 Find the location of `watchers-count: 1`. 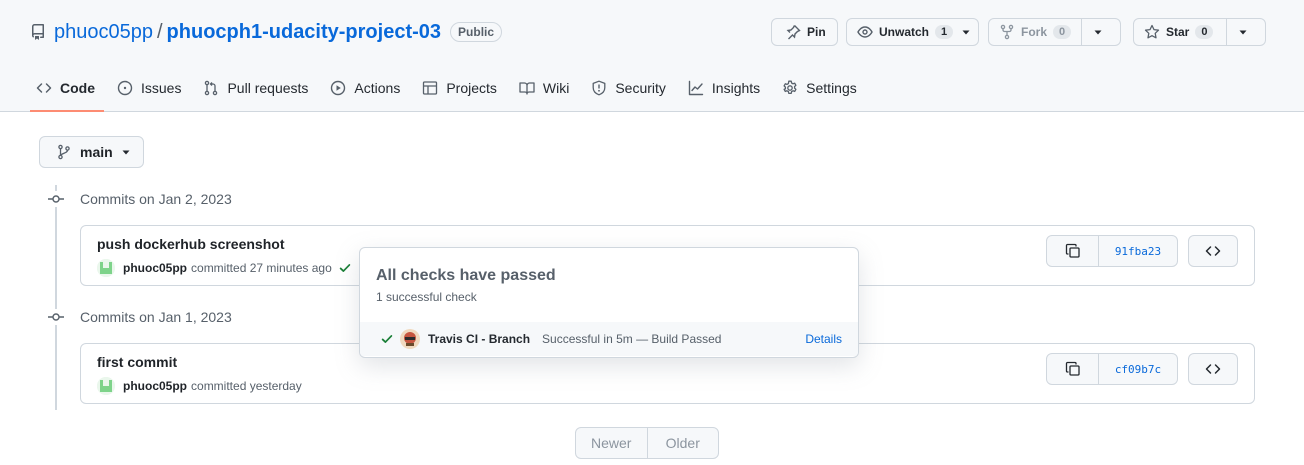

watchers-count: 1 is located at coordinates (944, 32).